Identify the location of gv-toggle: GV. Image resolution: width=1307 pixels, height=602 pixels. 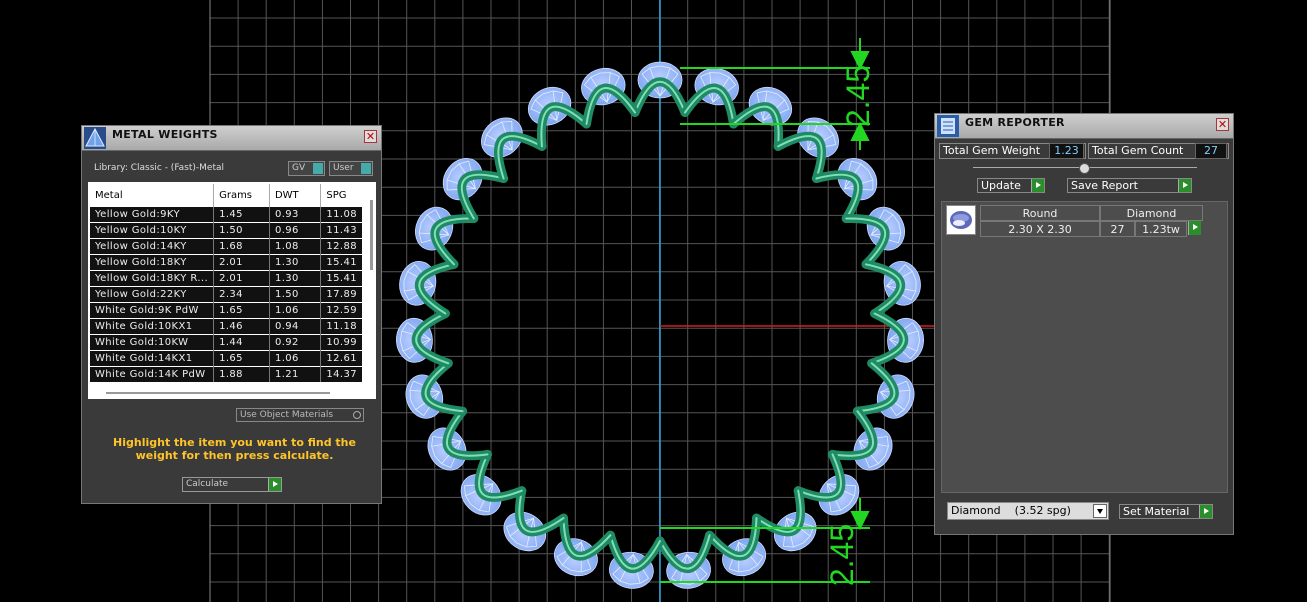
(306, 168).